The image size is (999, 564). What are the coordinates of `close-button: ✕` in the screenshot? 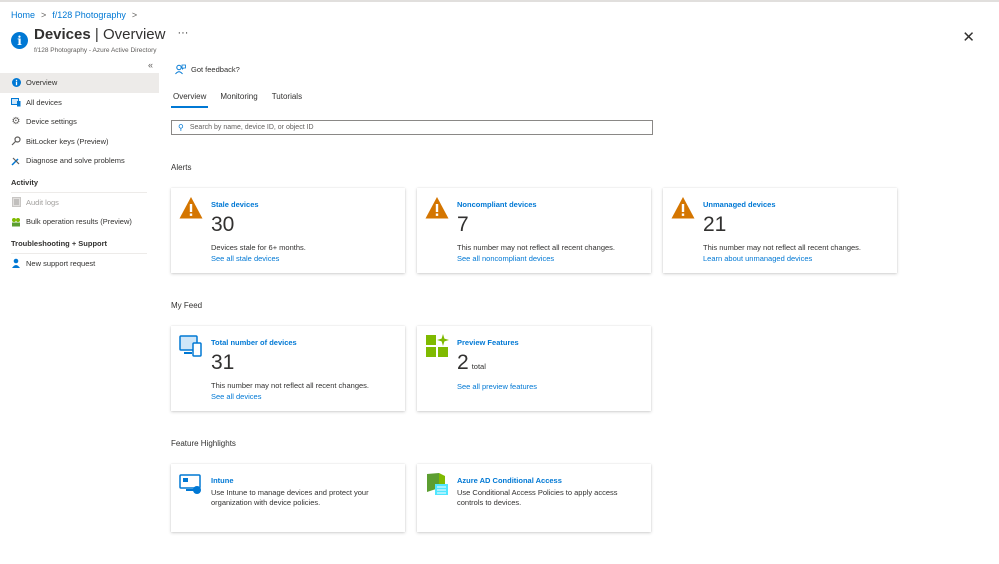 It's located at (968, 37).